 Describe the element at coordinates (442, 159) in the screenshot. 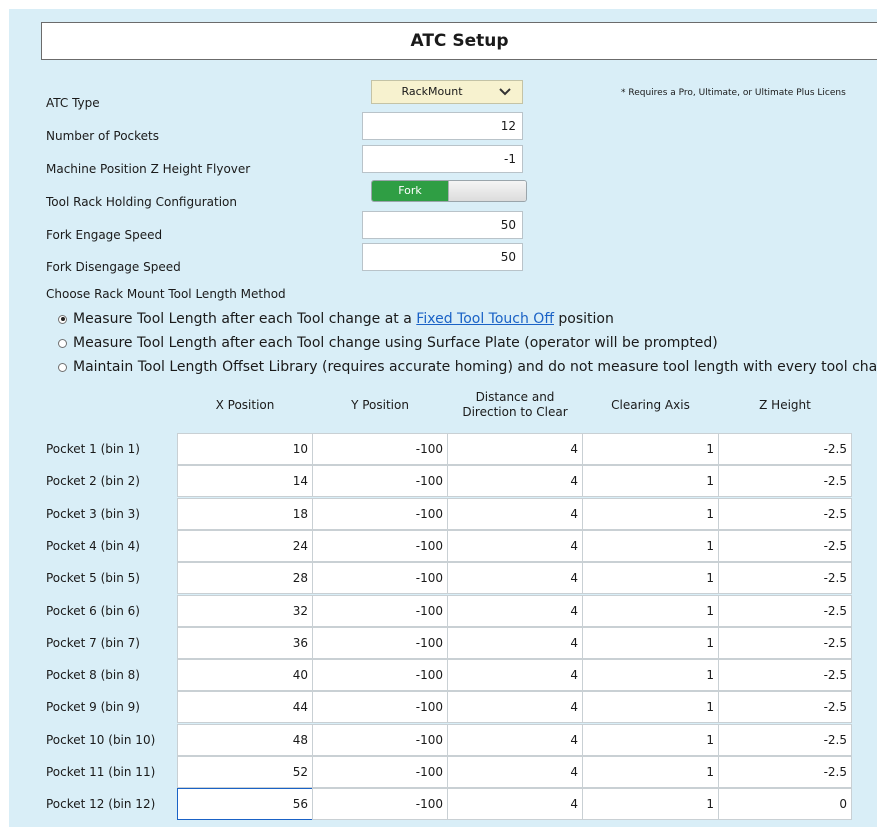

I see `flyover-input: -1` at that location.